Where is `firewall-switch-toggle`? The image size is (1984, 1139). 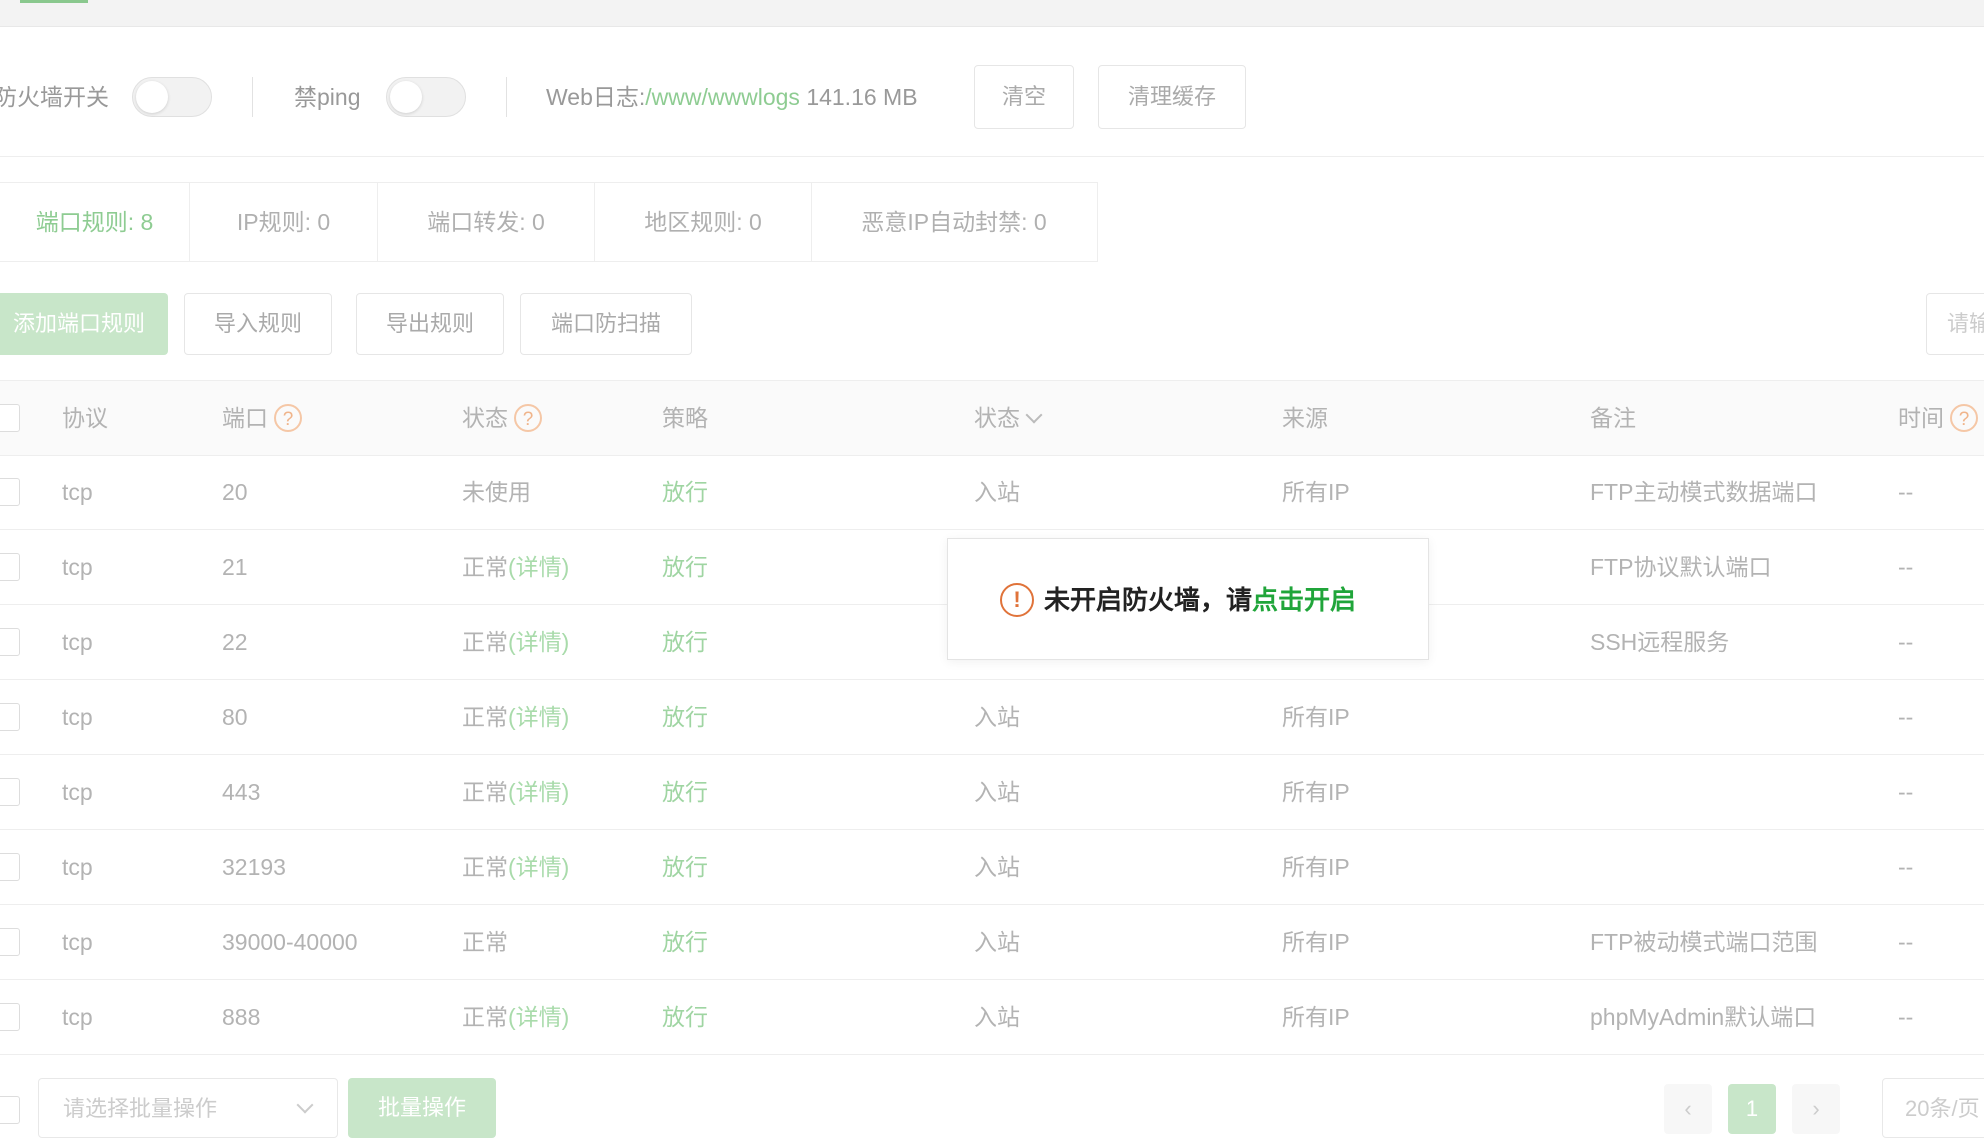 firewall-switch-toggle is located at coordinates (172, 97).